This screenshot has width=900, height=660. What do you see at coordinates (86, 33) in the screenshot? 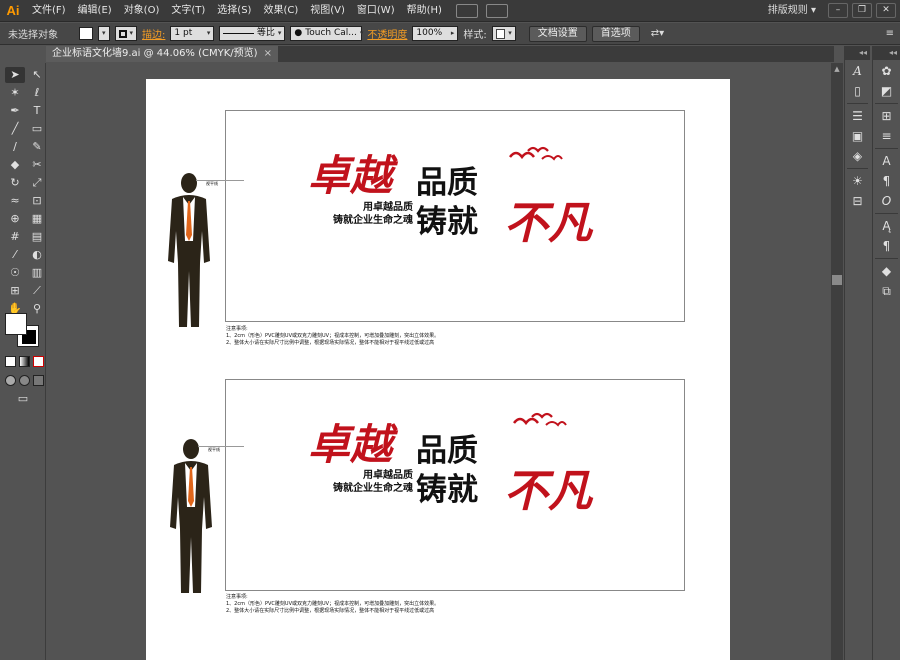
I see `fill-swatch` at bounding box center [86, 33].